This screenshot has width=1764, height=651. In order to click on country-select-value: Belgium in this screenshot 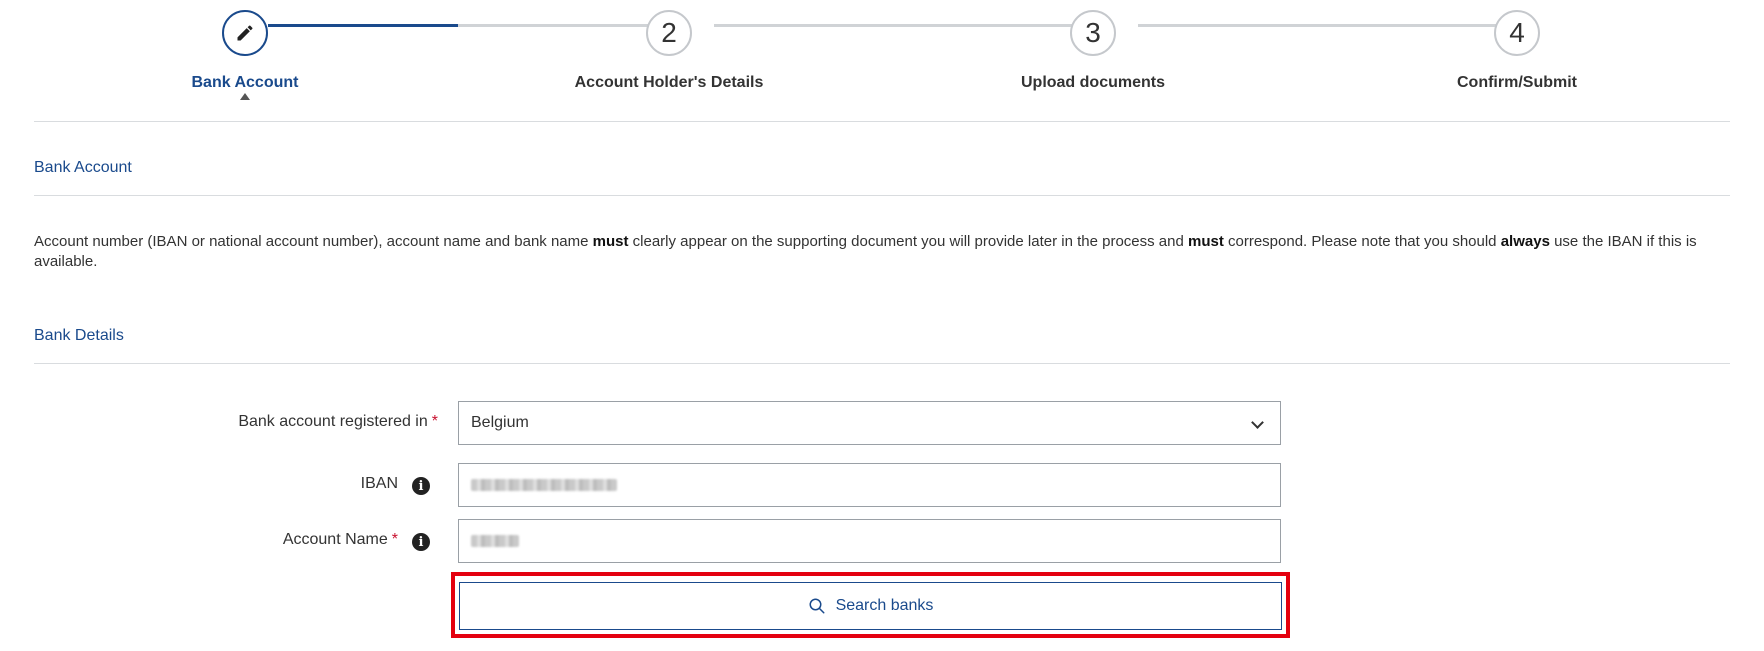, I will do `click(500, 422)`.